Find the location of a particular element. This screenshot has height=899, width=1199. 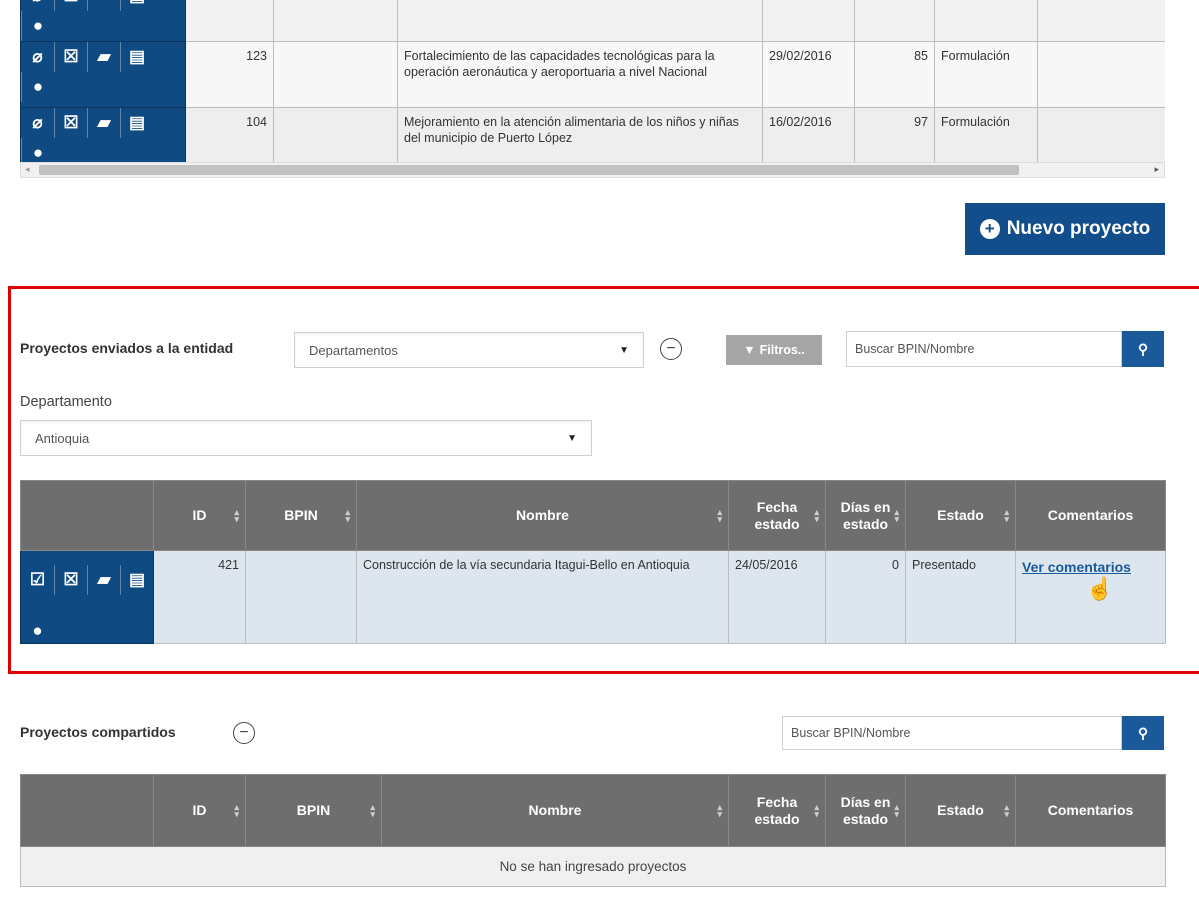

caret-down-icon: ▼ is located at coordinates (624, 350).